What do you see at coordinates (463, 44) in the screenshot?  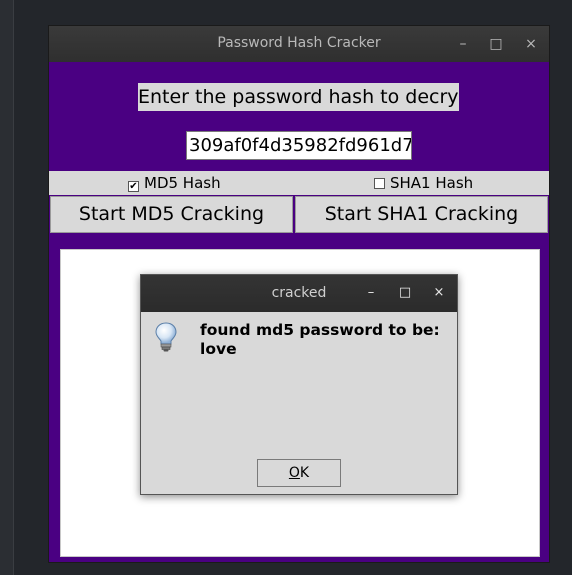 I see `minimize-icon: –` at bounding box center [463, 44].